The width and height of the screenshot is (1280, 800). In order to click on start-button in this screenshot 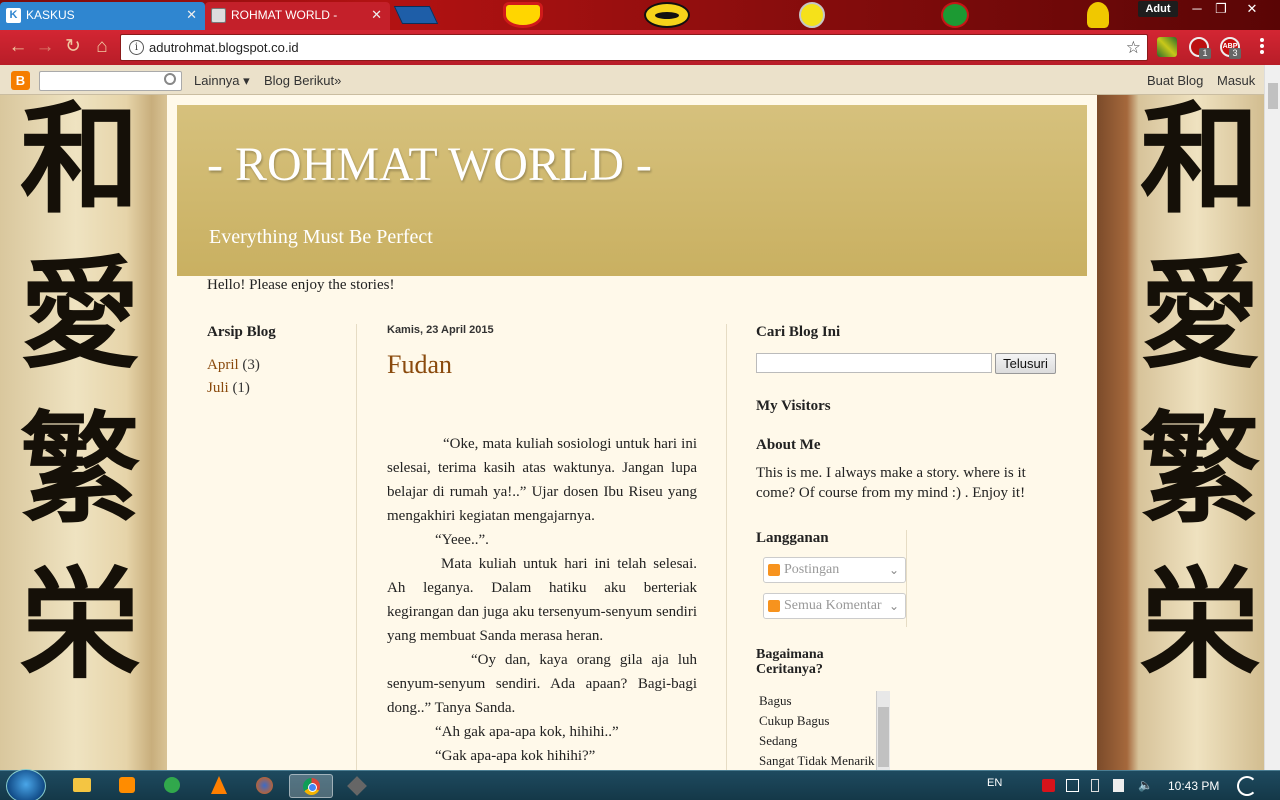, I will do `click(26, 784)`.